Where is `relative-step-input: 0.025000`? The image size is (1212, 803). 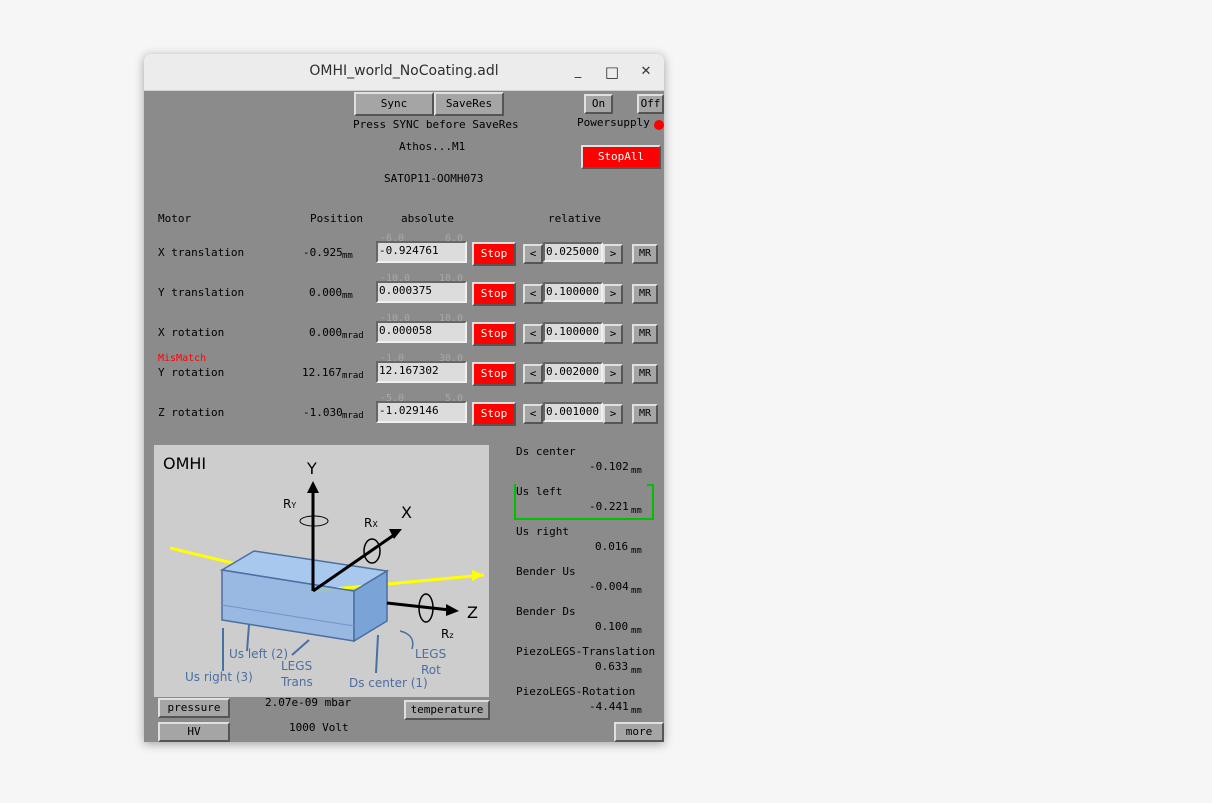
relative-step-input: 0.025000 is located at coordinates (573, 252).